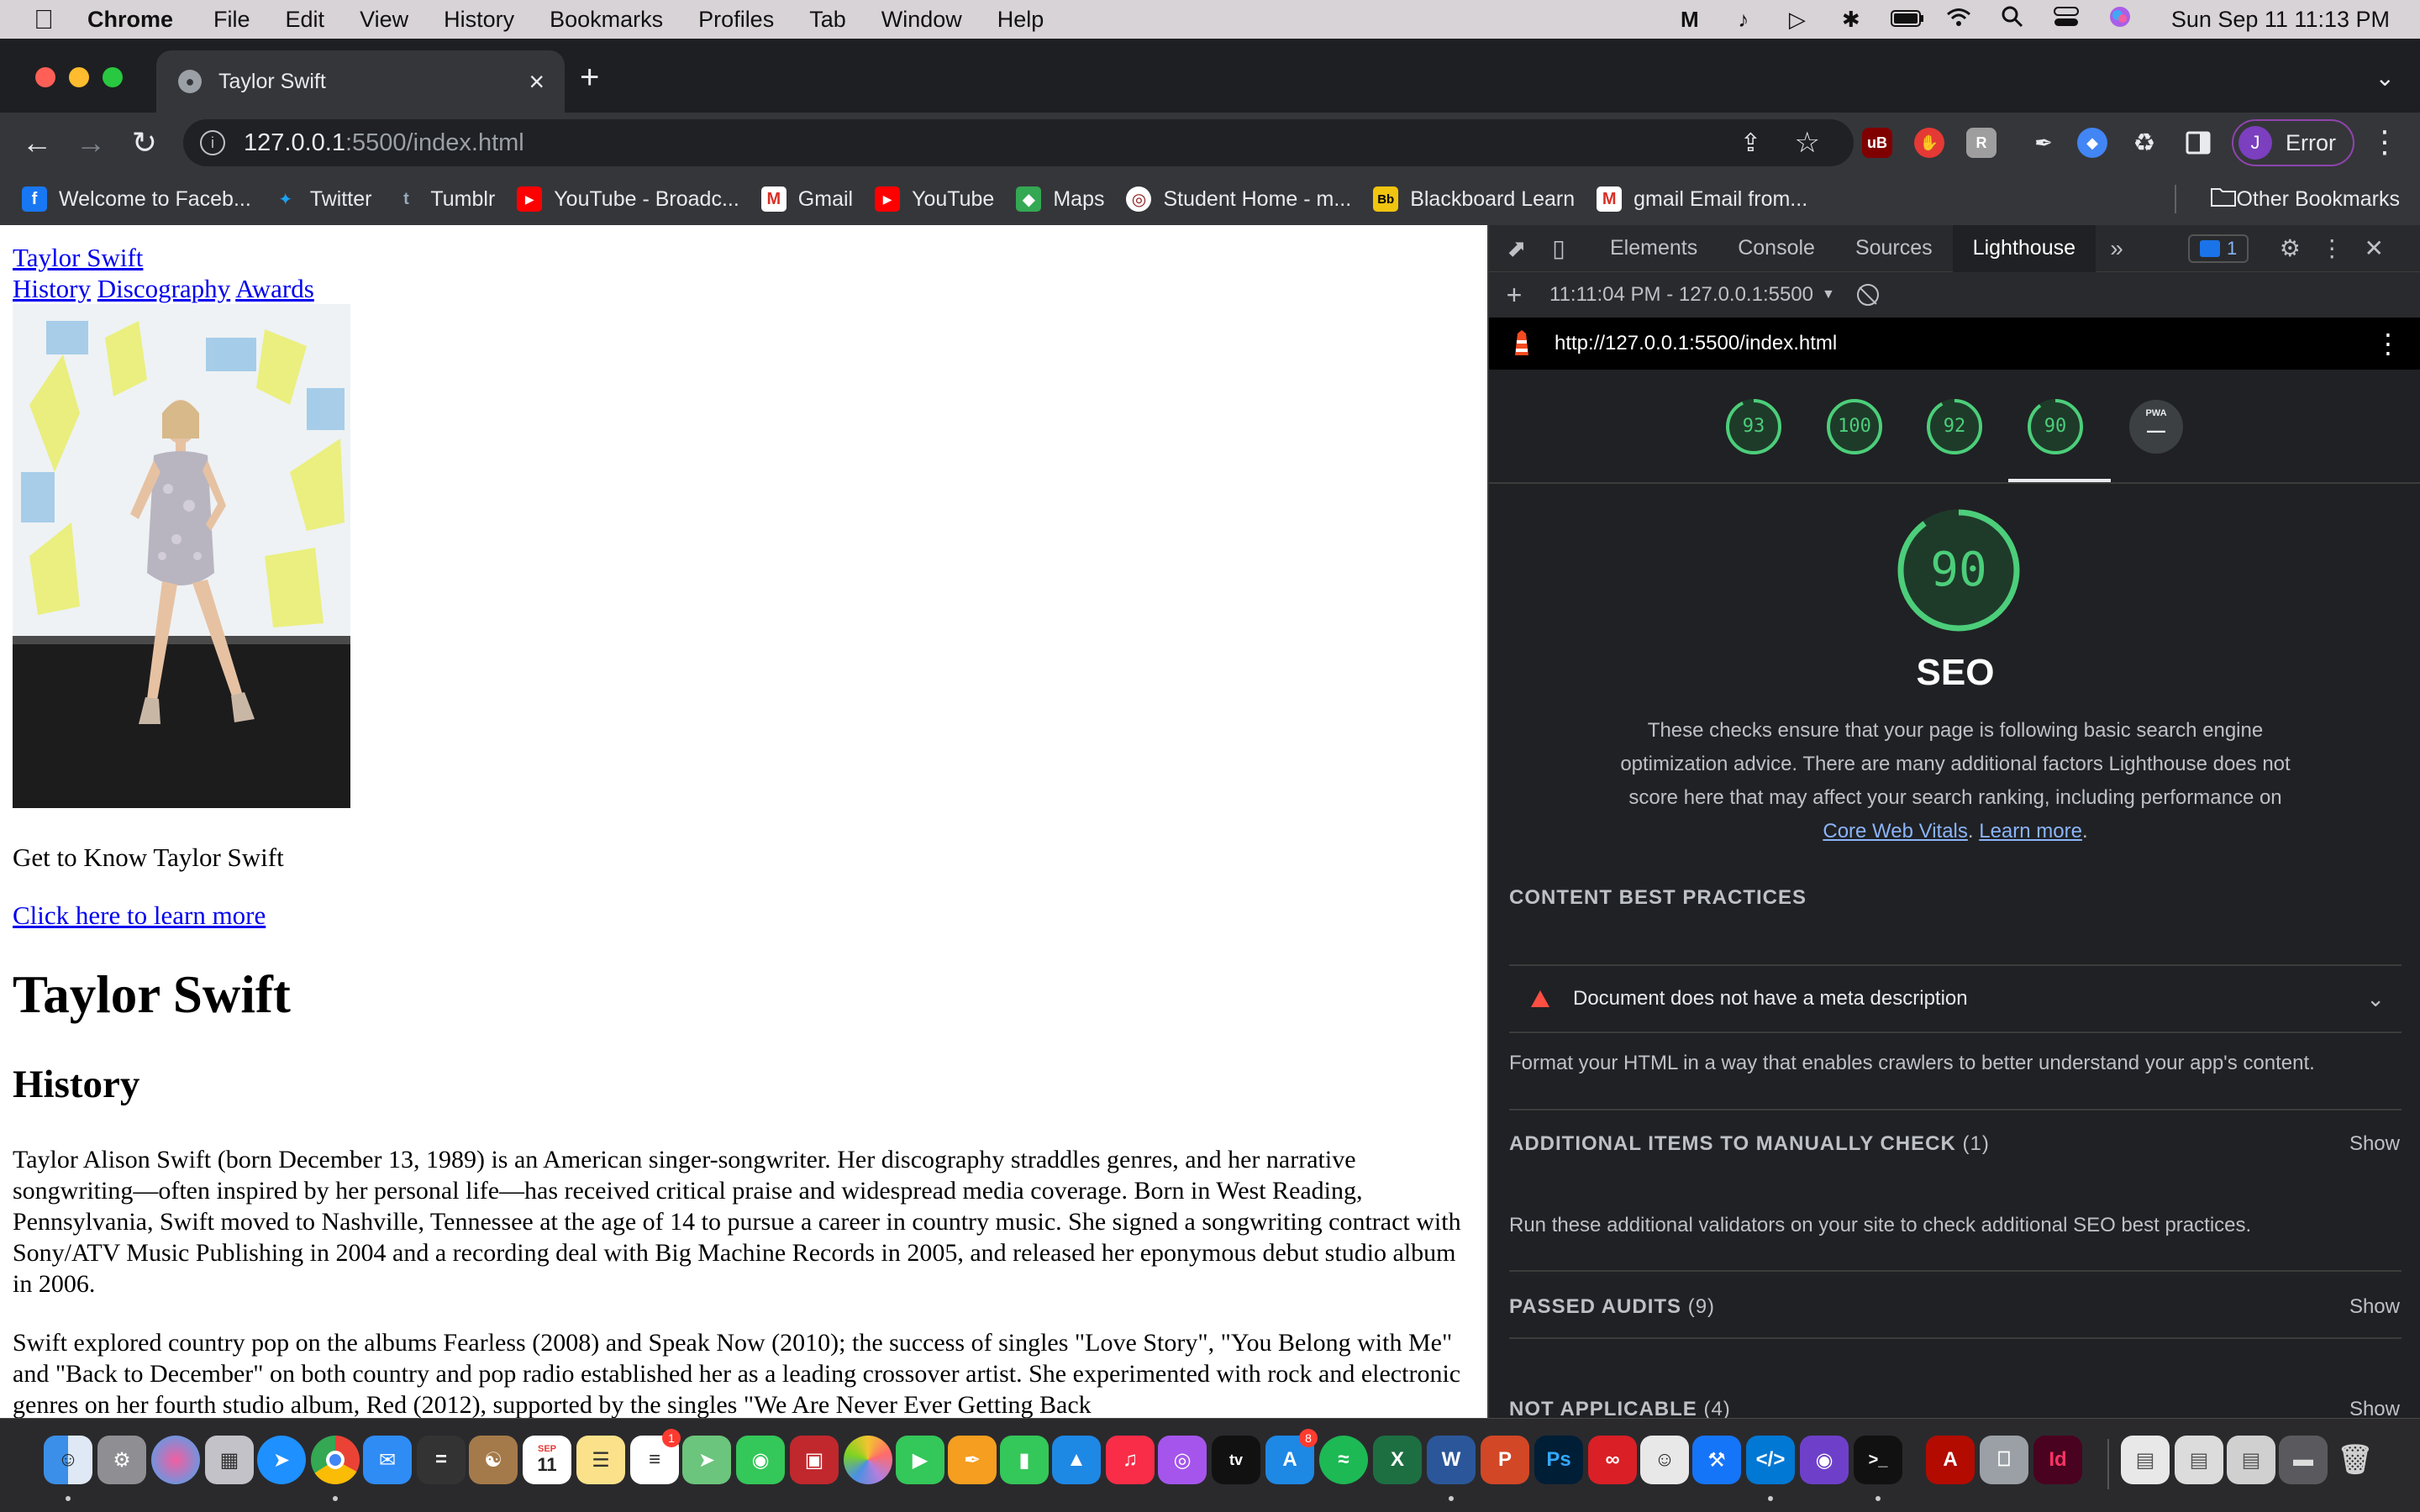 The width and height of the screenshot is (2420, 1512). What do you see at coordinates (1613, 1460) in the screenshot?
I see `creative-cloud-icon: ∞` at bounding box center [1613, 1460].